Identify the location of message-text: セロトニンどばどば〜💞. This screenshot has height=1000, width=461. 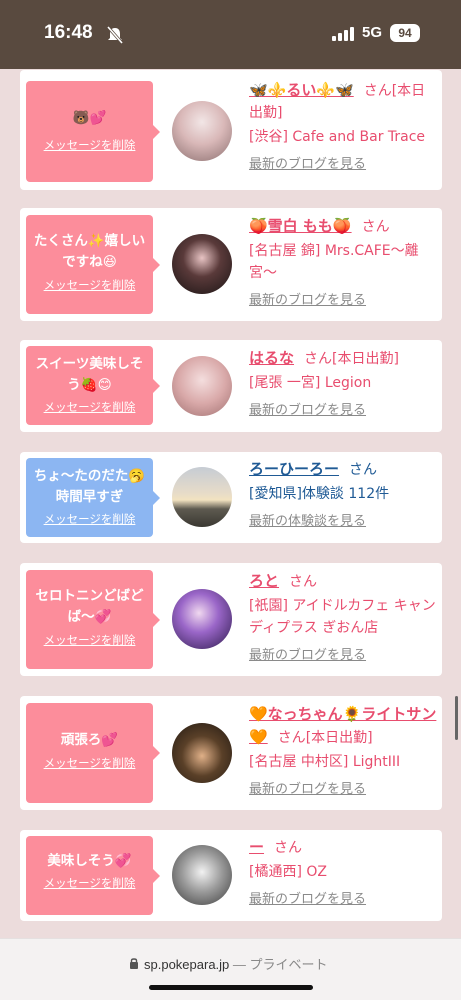
(89, 606).